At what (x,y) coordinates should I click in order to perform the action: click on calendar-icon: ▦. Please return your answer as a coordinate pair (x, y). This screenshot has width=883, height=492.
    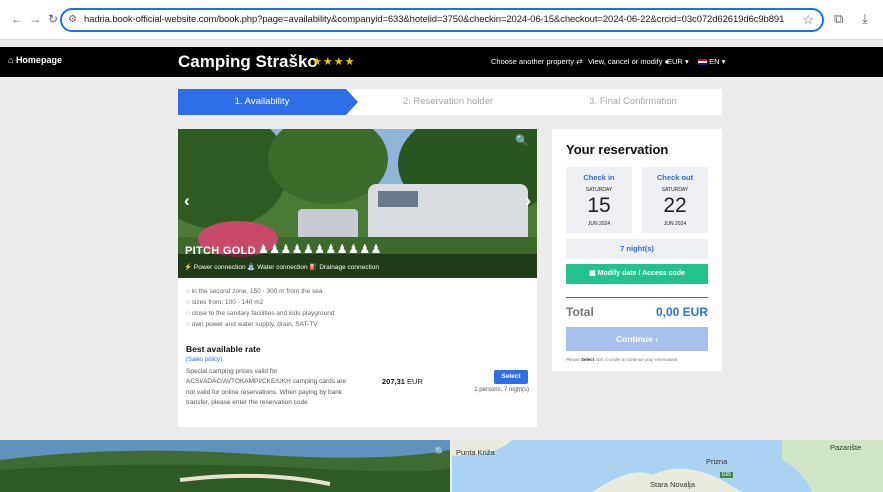
    Looking at the image, I should click on (592, 273).